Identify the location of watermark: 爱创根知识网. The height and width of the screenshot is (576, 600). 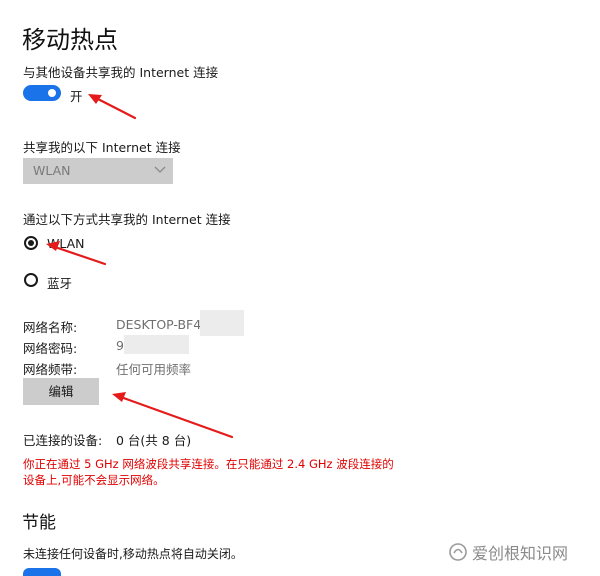
(508, 552).